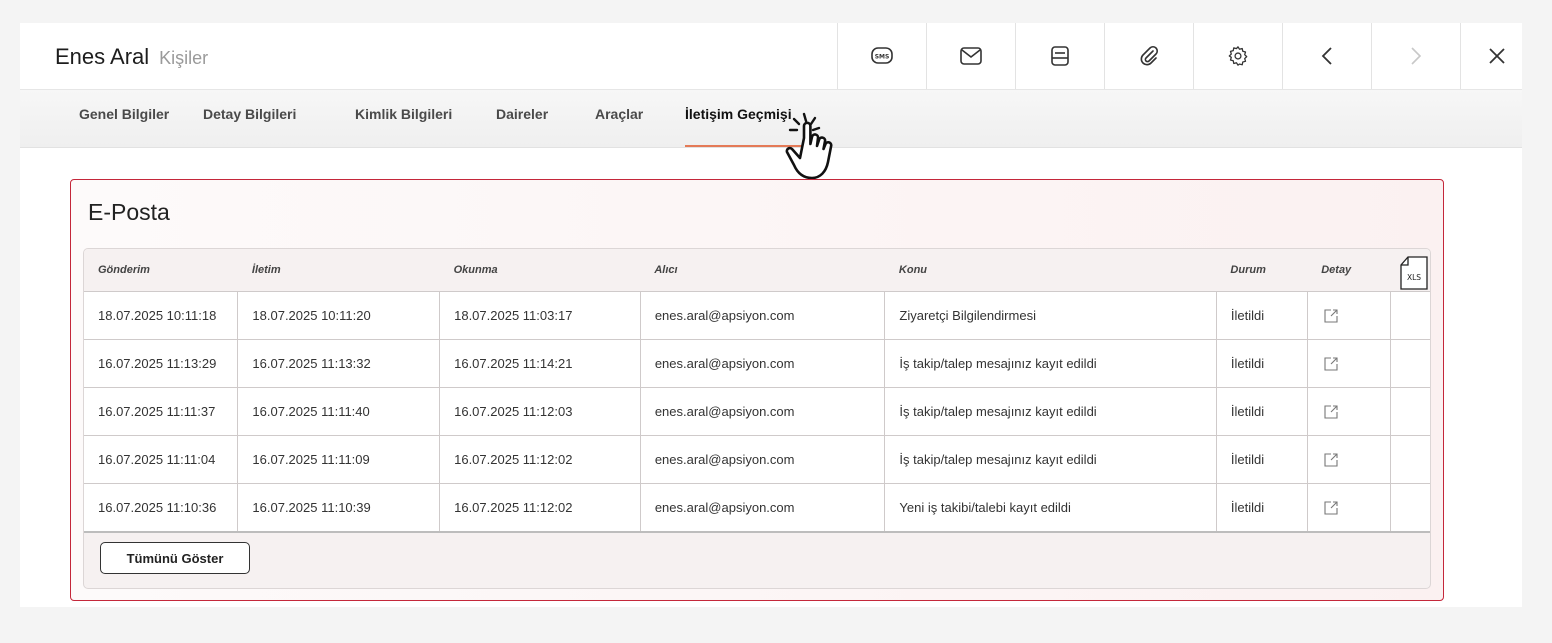 This screenshot has height=643, width=1552. I want to click on cell-okunma: 18.07.2025 11:03:17, so click(540, 315).